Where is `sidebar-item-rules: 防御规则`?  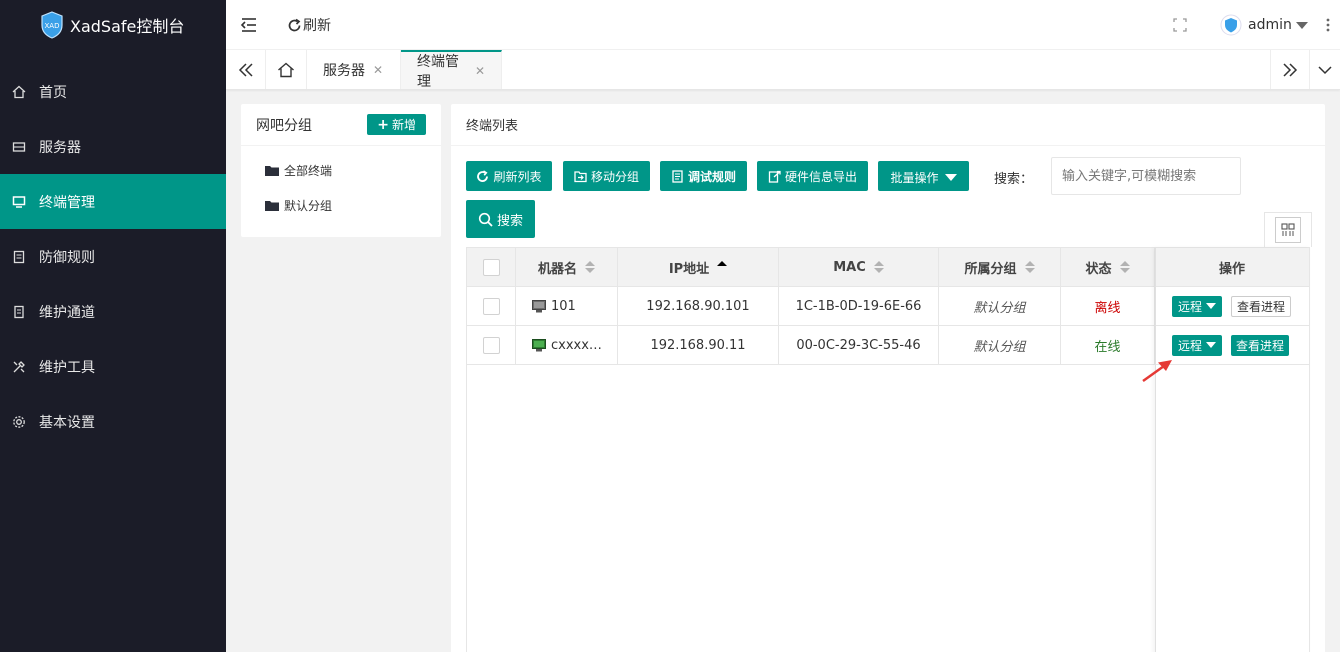 sidebar-item-rules: 防御规则 is located at coordinates (113, 256).